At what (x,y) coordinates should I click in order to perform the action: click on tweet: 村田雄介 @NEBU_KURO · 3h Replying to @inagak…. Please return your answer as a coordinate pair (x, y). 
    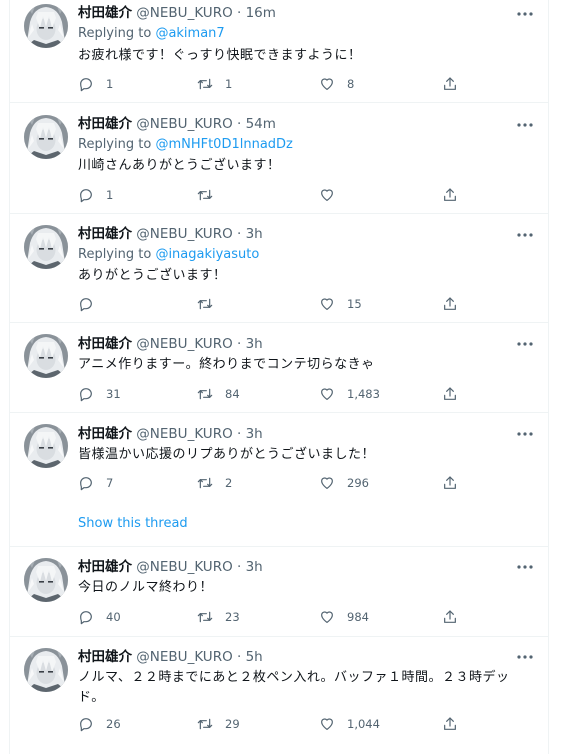
    Looking at the image, I should click on (279, 268).